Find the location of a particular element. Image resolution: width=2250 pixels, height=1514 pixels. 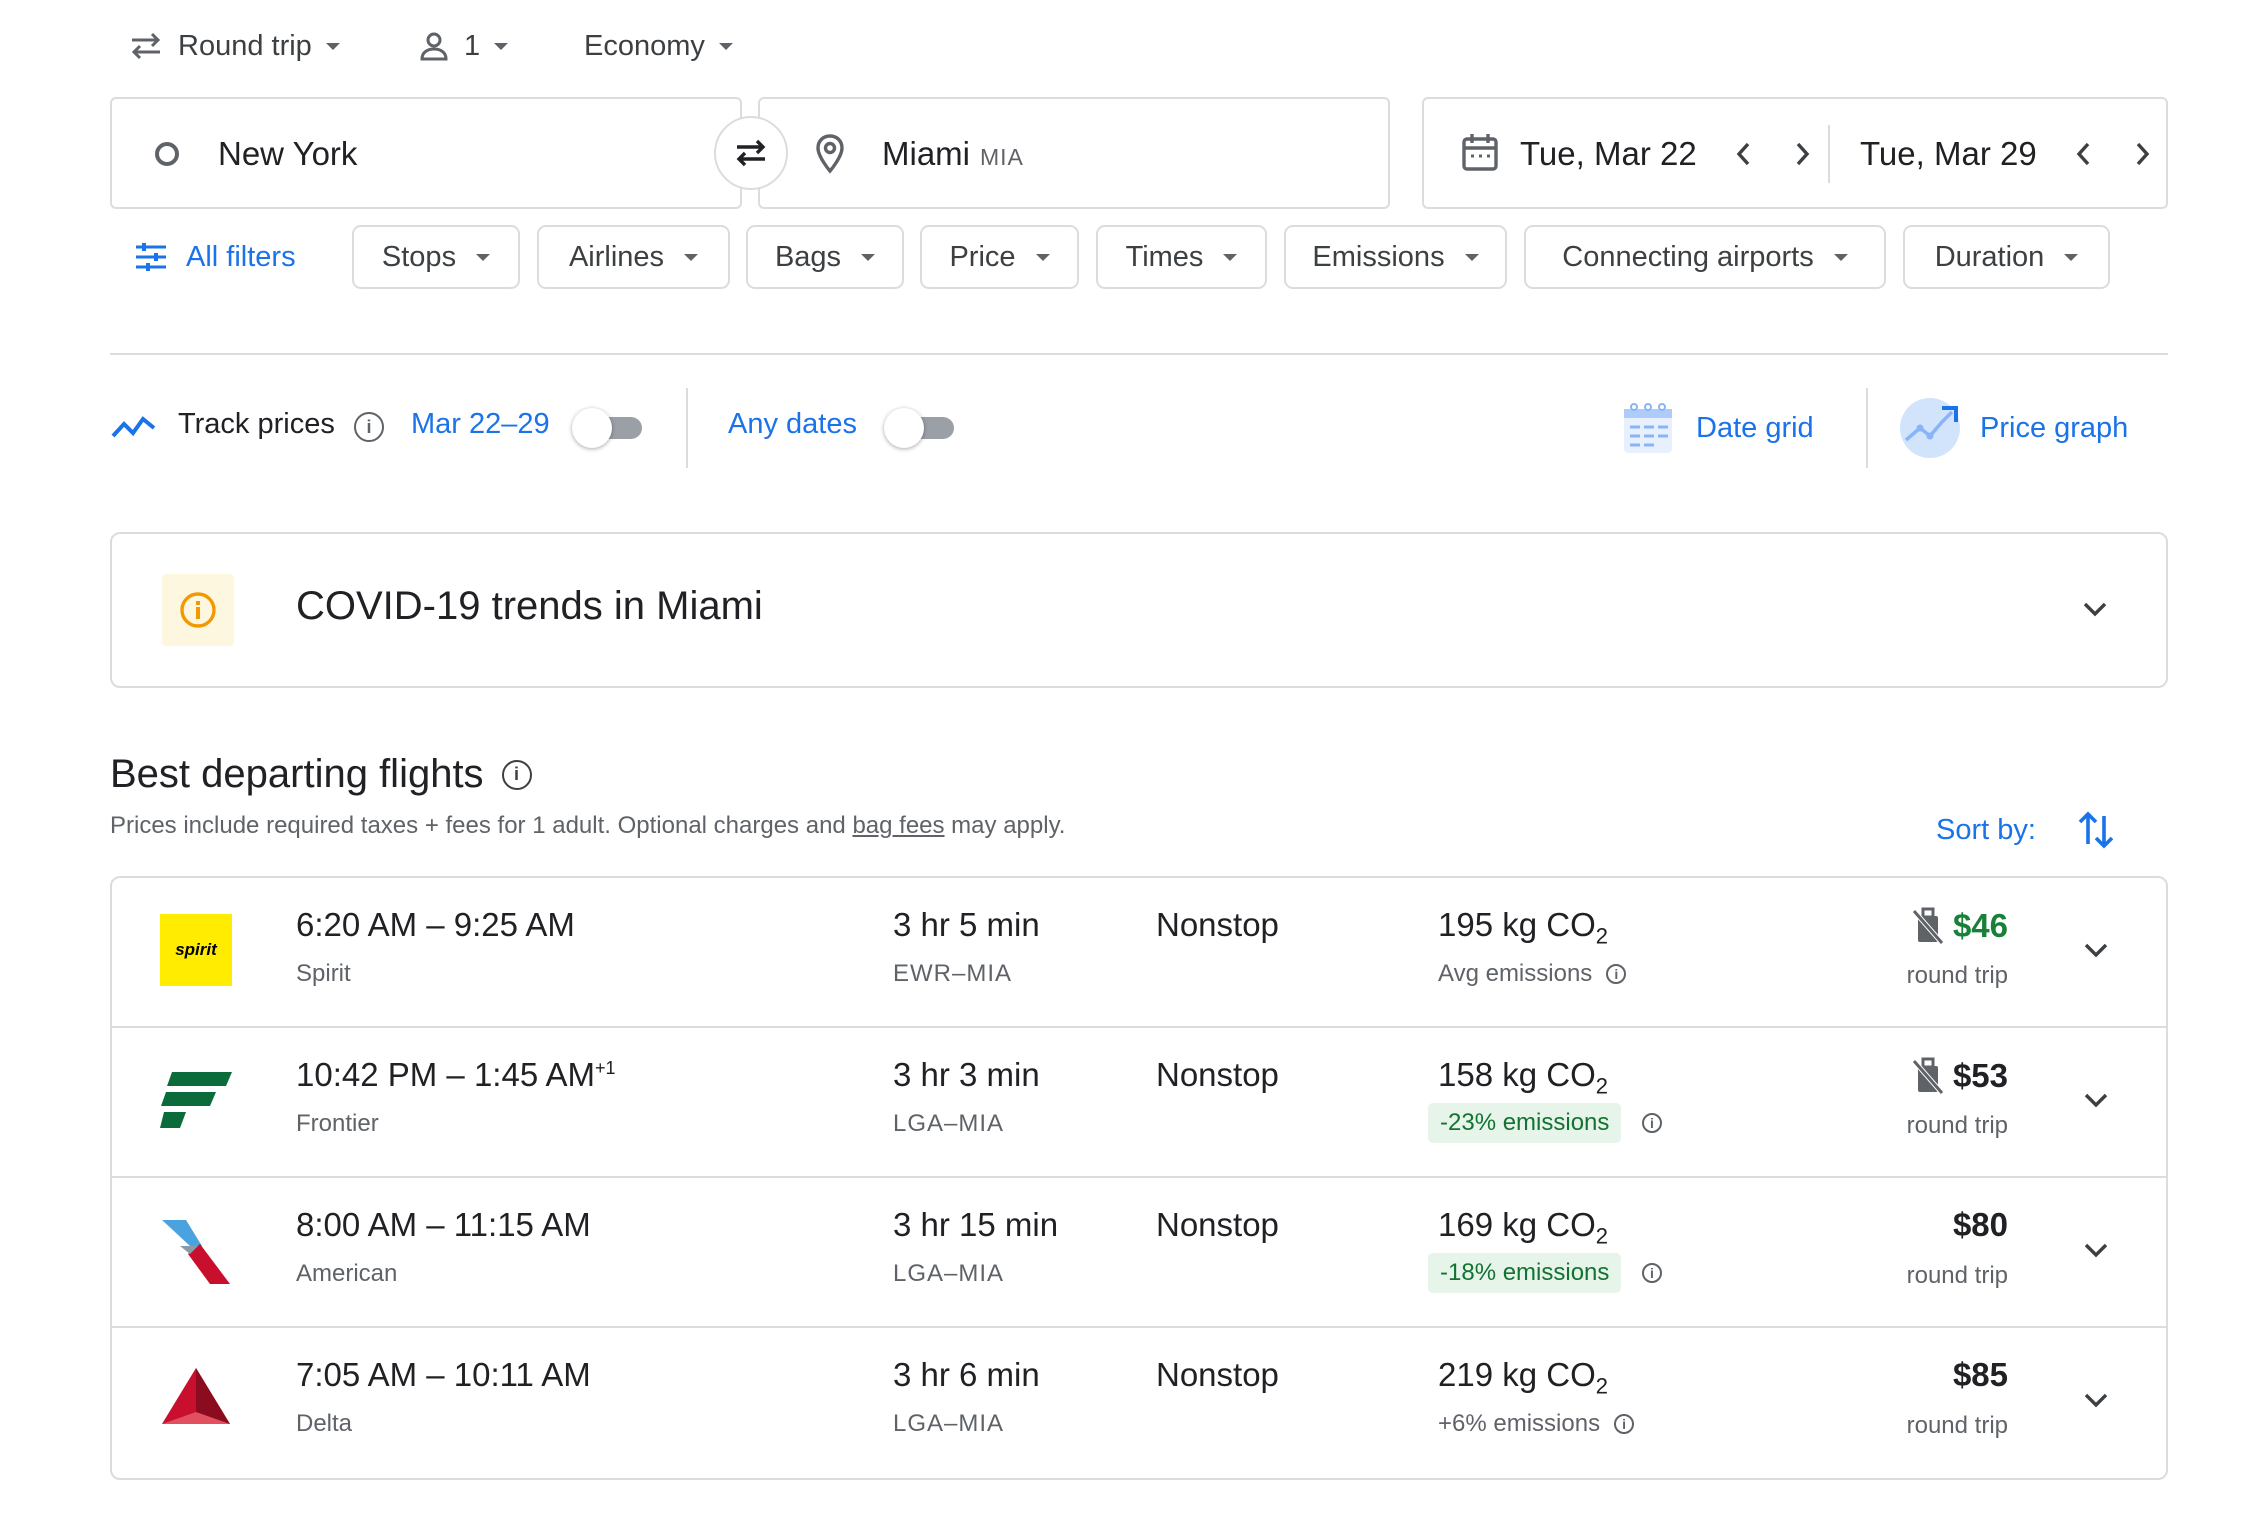

trip-type-select: Round trip is located at coordinates (234, 46).